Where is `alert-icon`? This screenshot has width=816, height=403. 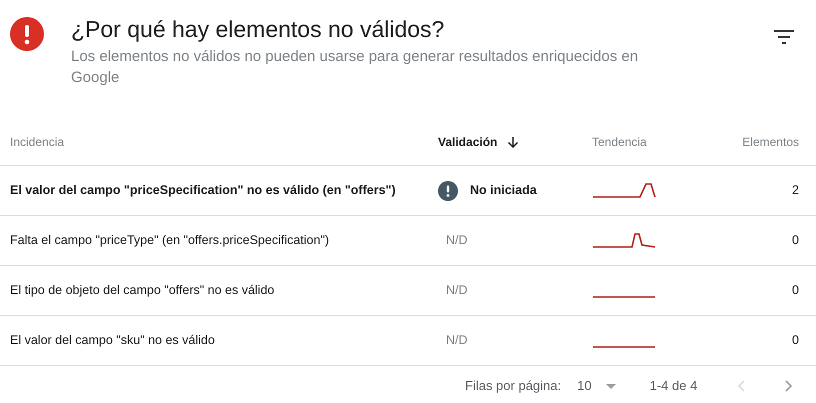
alert-icon is located at coordinates (448, 190).